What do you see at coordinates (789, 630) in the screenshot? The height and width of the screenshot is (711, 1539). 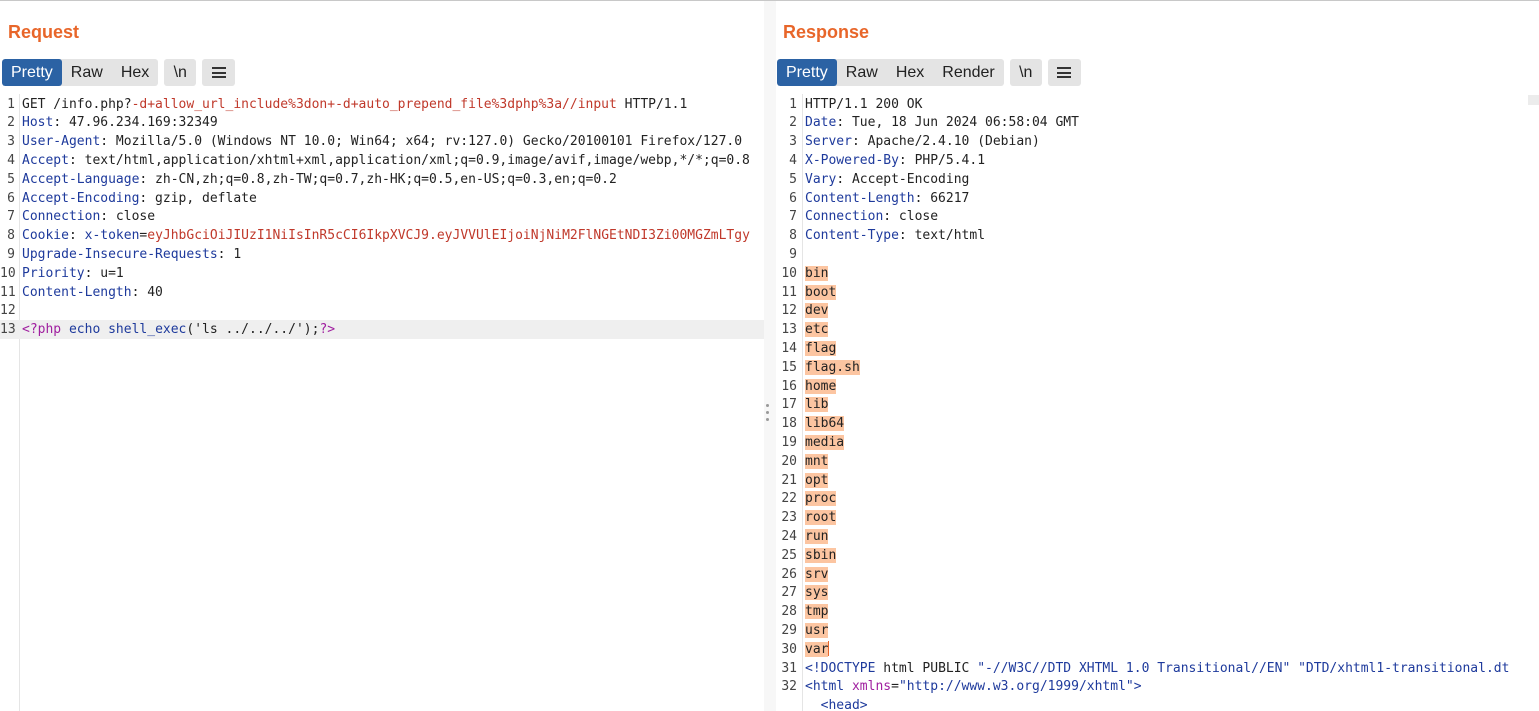 I see `line-number: 29` at bounding box center [789, 630].